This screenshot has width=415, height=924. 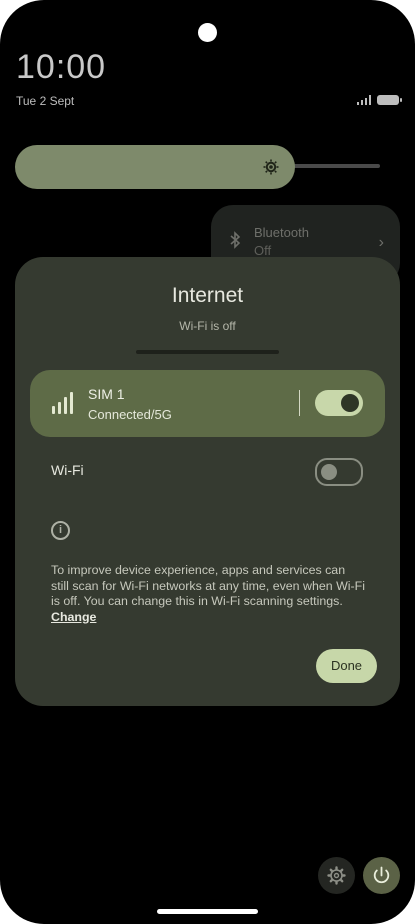 I want to click on signal-strength-icon, so click(x=62, y=403).